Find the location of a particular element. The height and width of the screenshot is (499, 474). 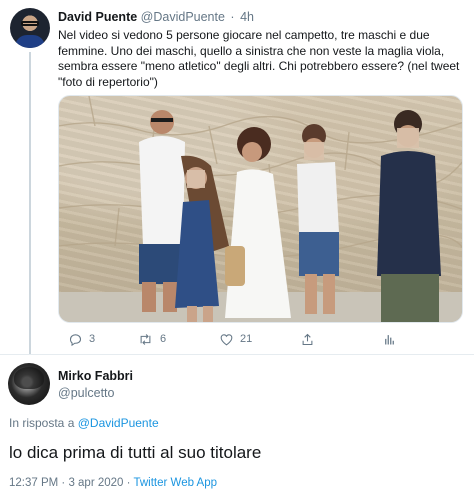

retweet-action: 6 is located at coordinates (151, 339).